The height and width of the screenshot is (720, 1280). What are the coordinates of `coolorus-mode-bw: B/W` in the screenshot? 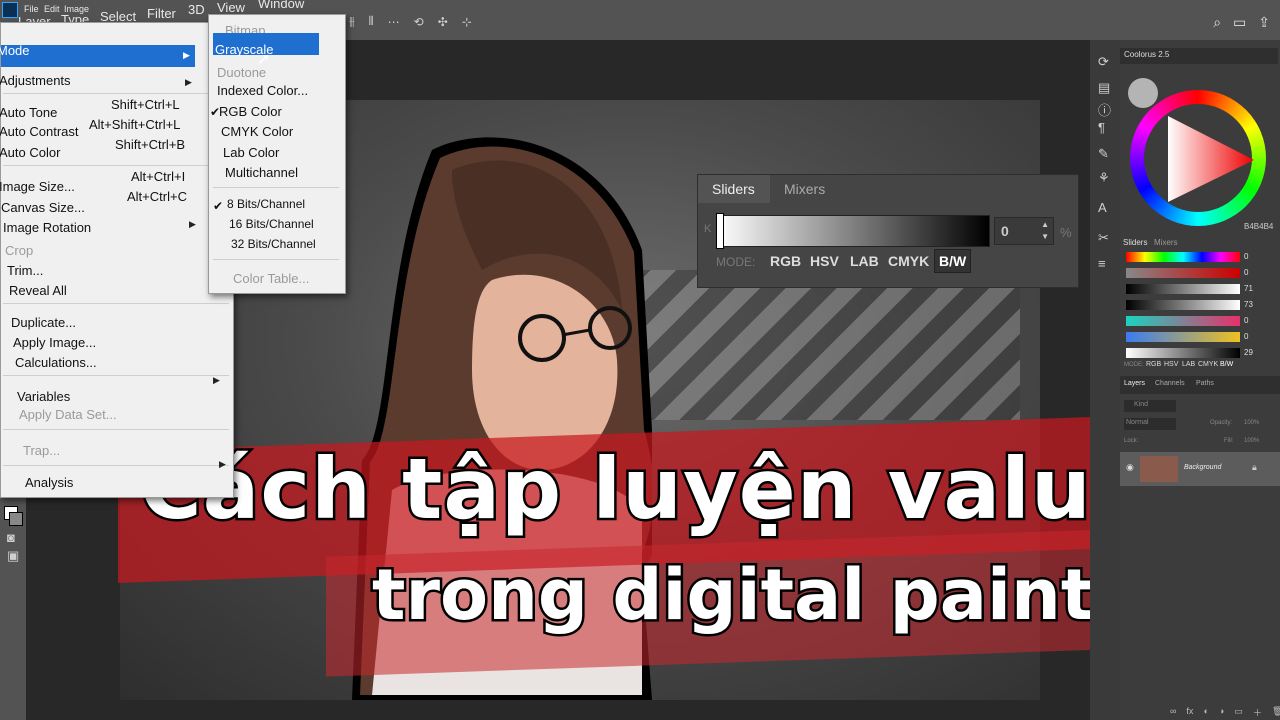 It's located at (1226, 364).